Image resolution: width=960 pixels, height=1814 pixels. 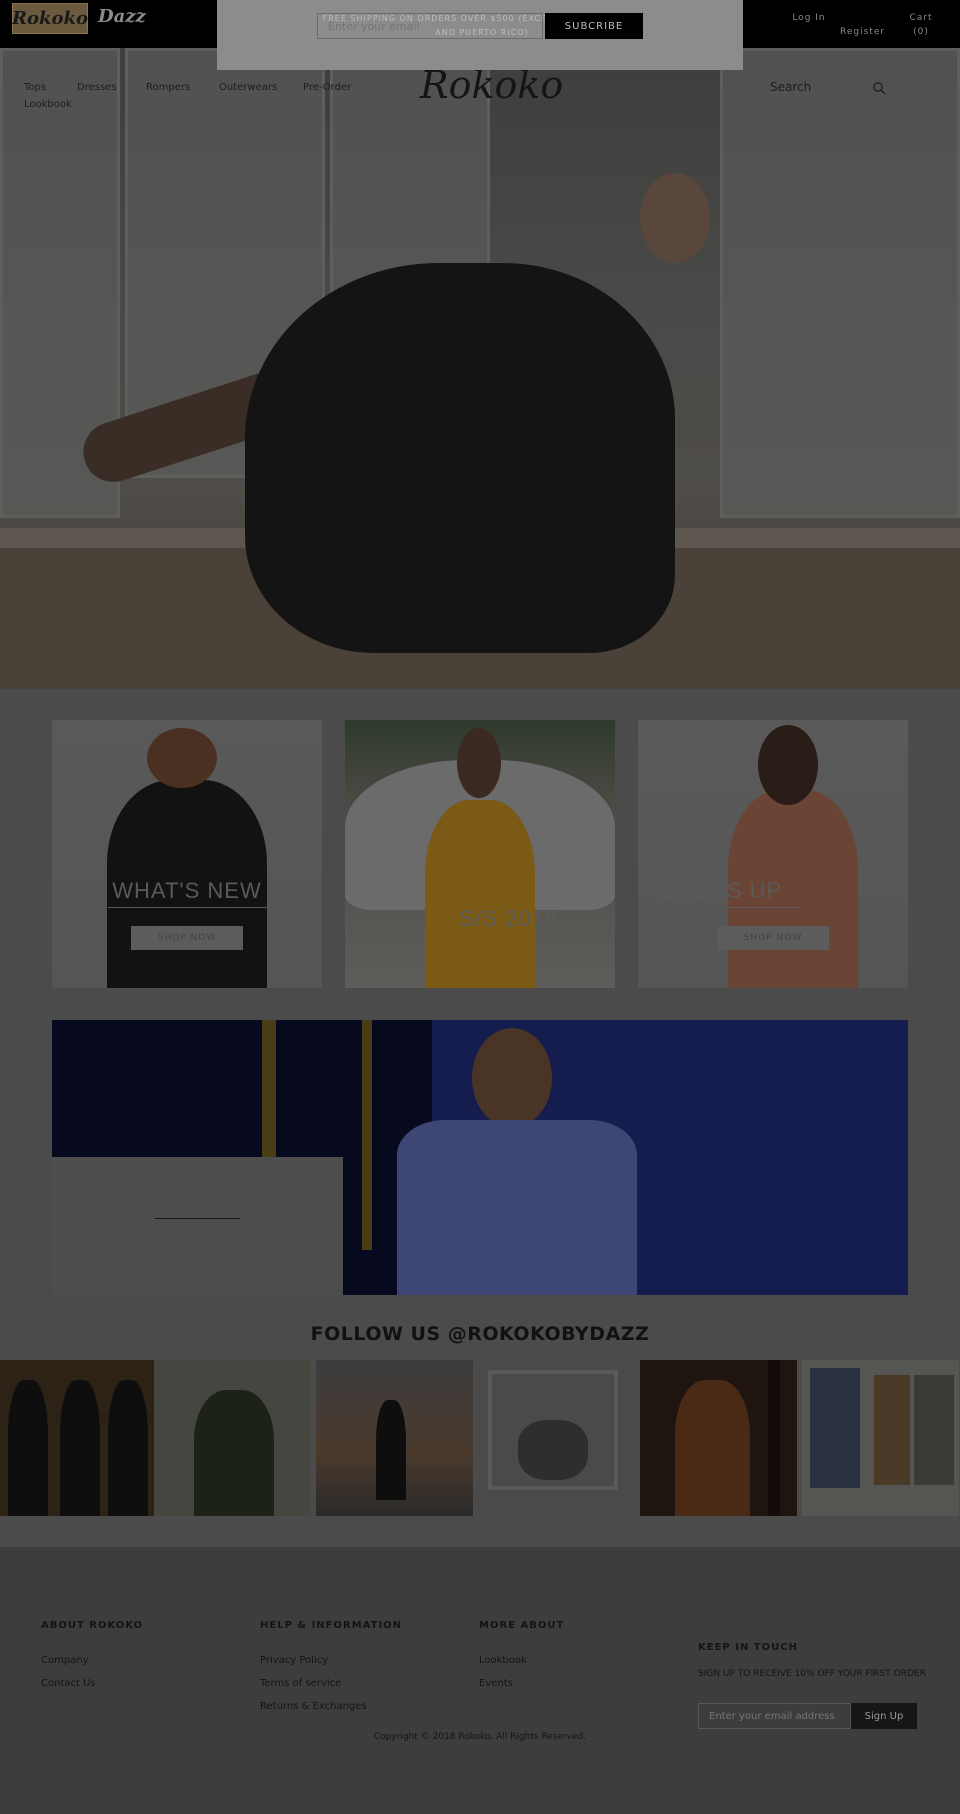 What do you see at coordinates (594, 26) in the screenshot?
I see `promo-subscribe-button: SUBCRIBE` at bounding box center [594, 26].